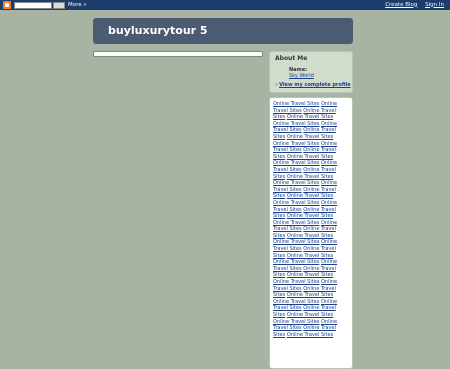  What do you see at coordinates (158, 31) in the screenshot?
I see `blog-title: buyluxurytour 5` at bounding box center [158, 31].